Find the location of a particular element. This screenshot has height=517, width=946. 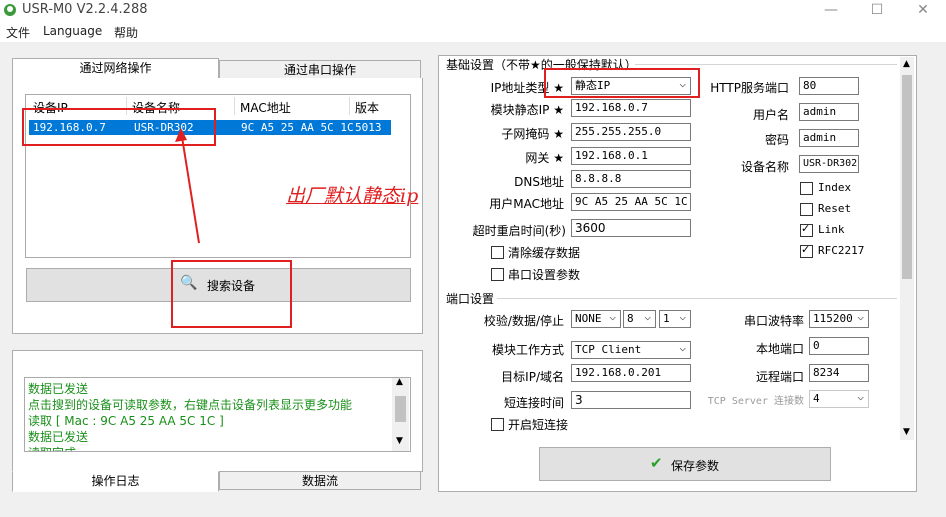

menu-help: 帮助 is located at coordinates (126, 32).